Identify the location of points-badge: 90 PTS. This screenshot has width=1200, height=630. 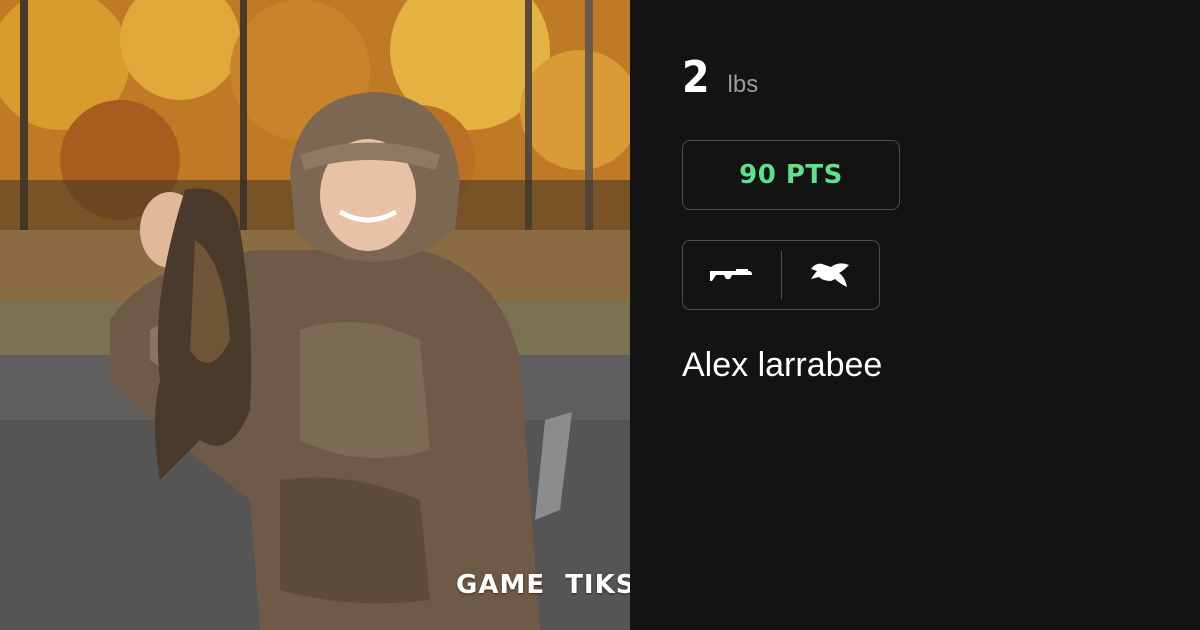
(791, 175).